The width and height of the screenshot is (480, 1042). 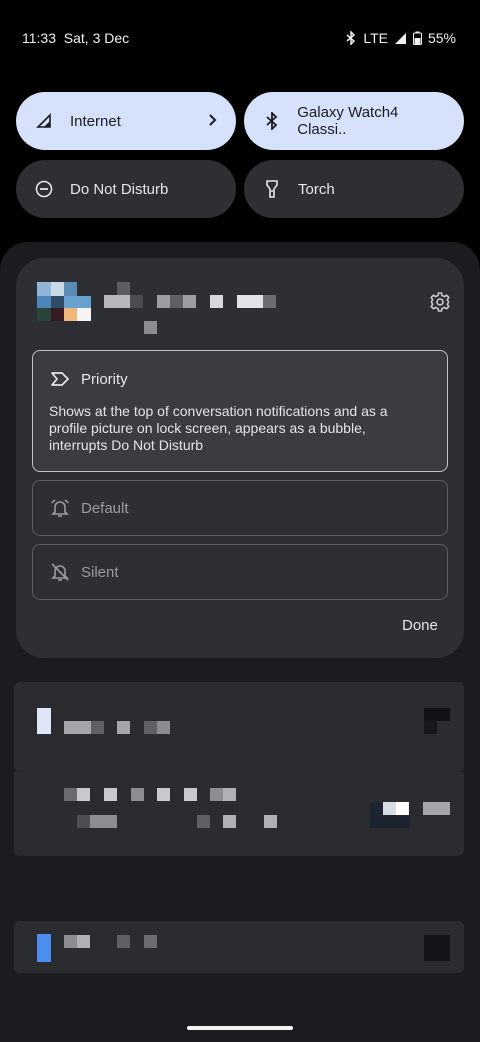 What do you see at coordinates (96, 38) in the screenshot?
I see `status-date: Sat, 3 Dec` at bounding box center [96, 38].